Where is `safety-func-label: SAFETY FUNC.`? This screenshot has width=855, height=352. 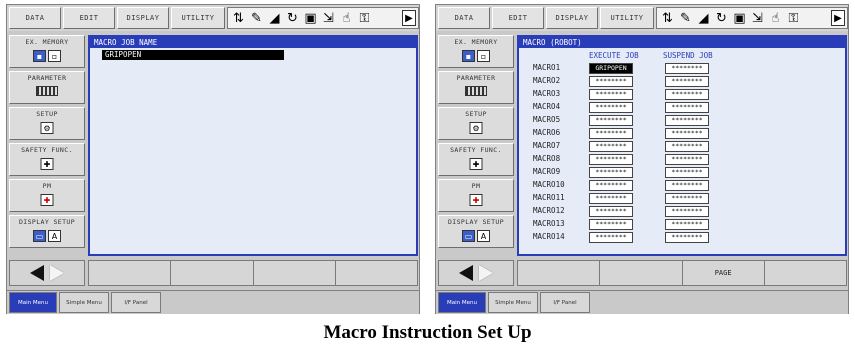
safety-func-label: SAFETY FUNC. is located at coordinates (47, 150).